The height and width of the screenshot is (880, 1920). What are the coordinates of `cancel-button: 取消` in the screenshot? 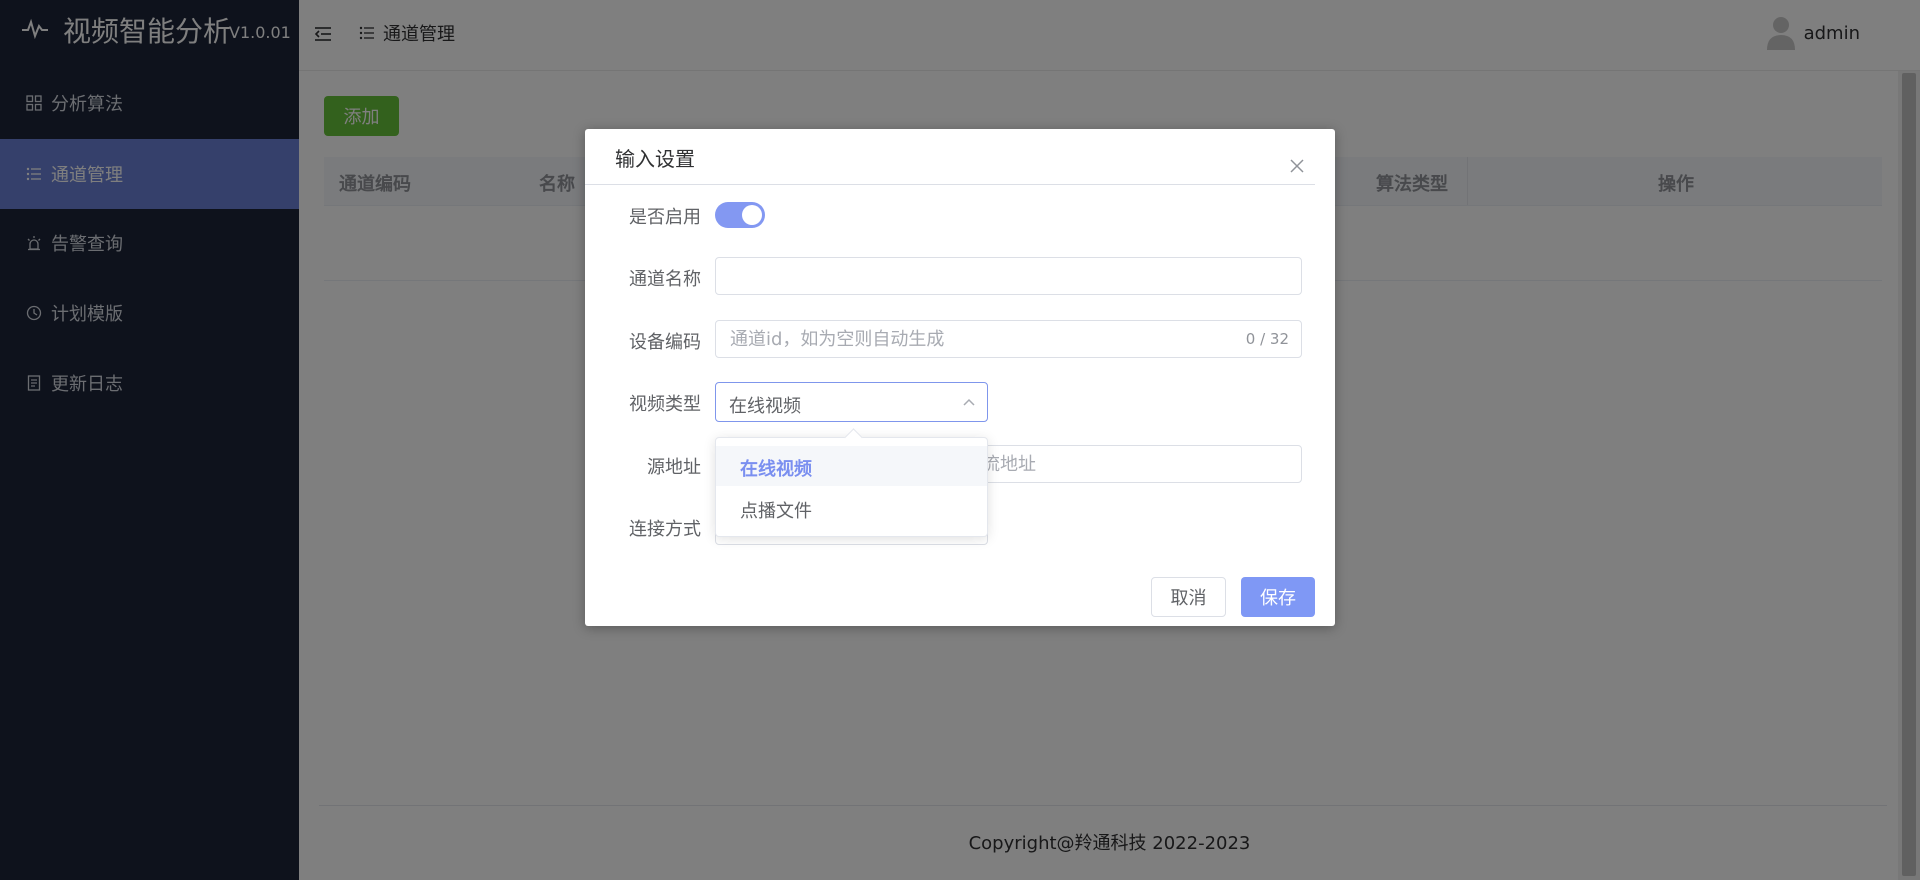 It's located at (1188, 597).